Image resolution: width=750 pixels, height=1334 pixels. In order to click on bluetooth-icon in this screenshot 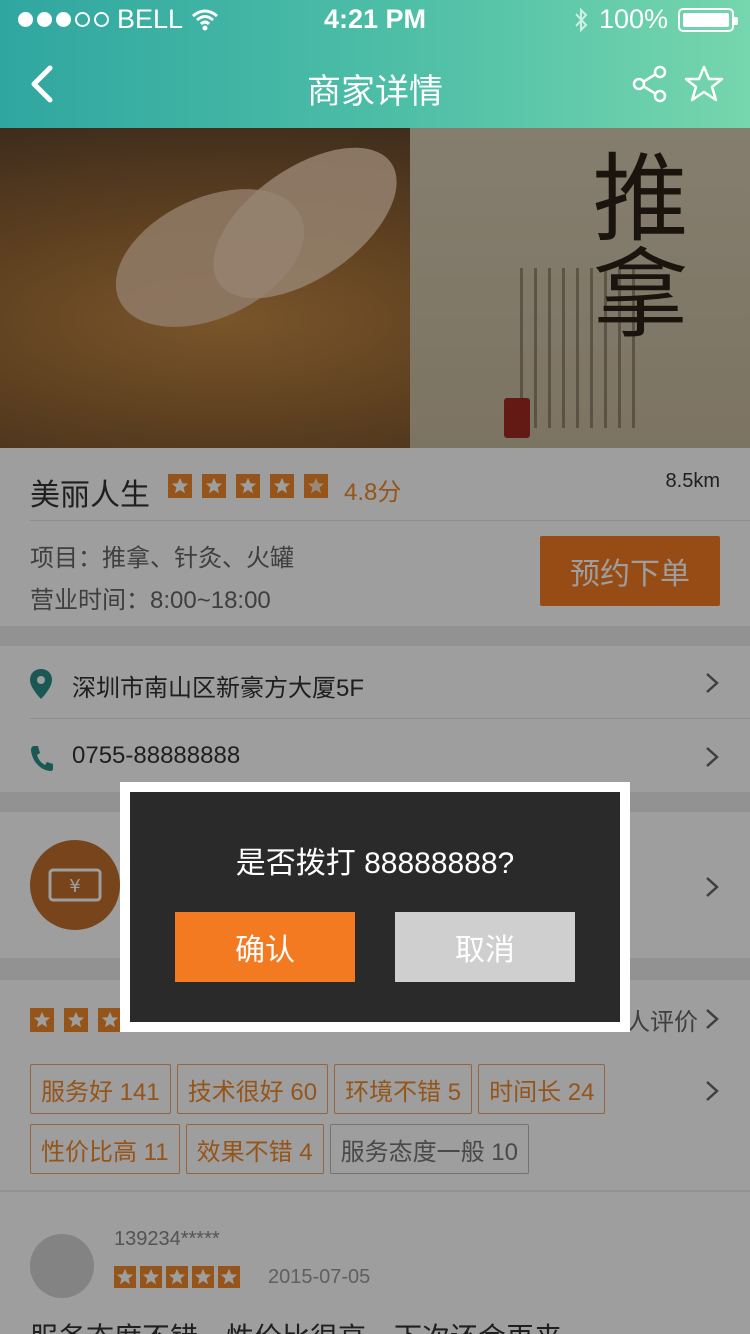, I will do `click(581, 19)`.